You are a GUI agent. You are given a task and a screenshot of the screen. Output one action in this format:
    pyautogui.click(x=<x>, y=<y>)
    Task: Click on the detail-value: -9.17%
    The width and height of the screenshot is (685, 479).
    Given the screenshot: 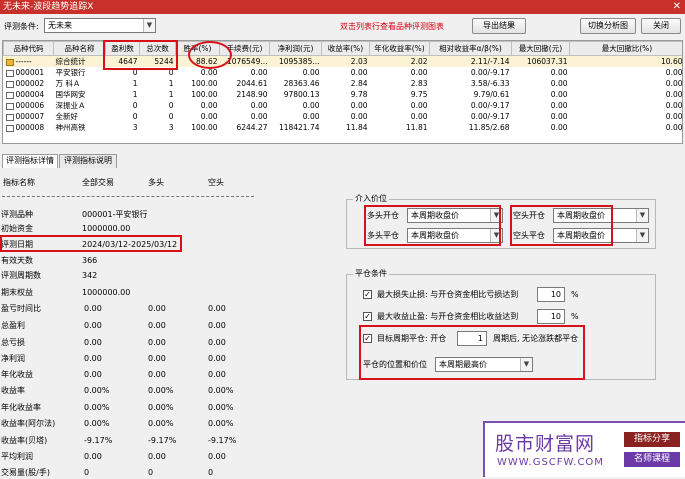 What is the action you would take?
    pyautogui.click(x=222, y=440)
    